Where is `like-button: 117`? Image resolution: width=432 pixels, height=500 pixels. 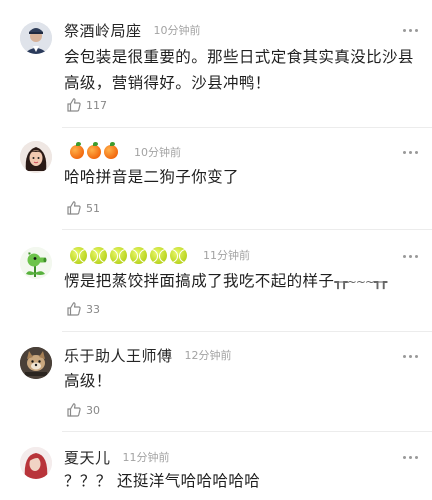 like-button: 117 is located at coordinates (86, 105).